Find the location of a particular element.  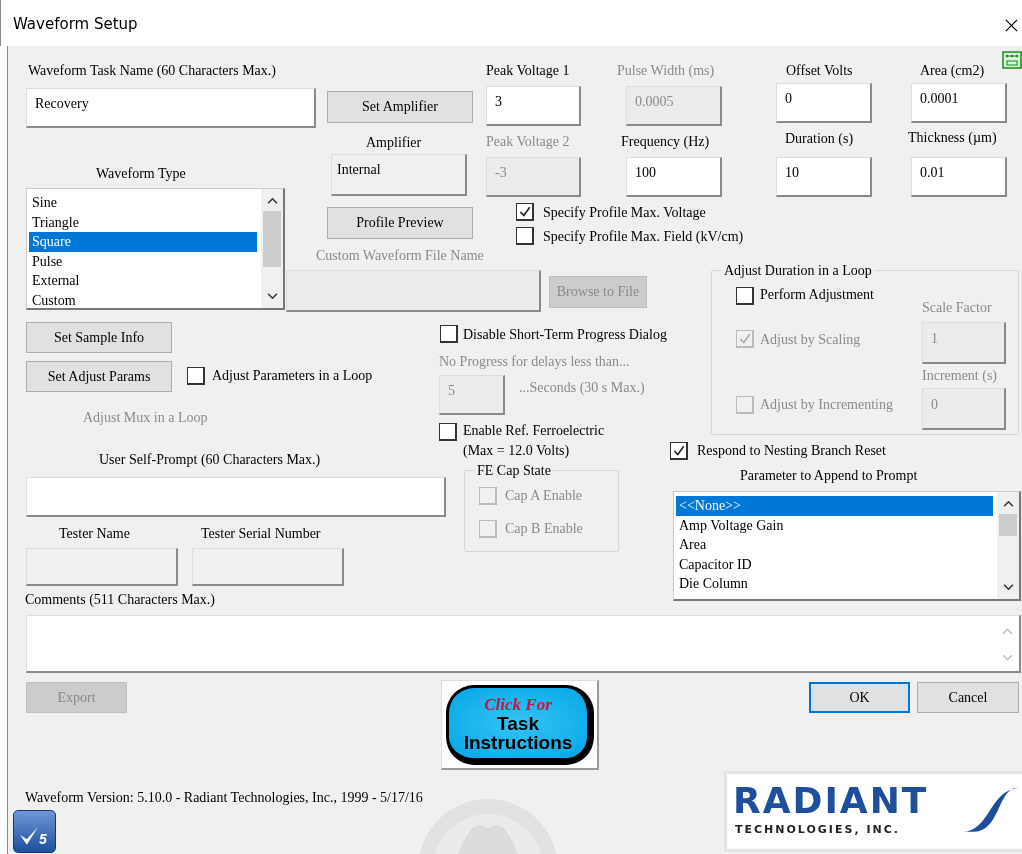

label: Specify Profile Max. Voltage is located at coordinates (624, 213).